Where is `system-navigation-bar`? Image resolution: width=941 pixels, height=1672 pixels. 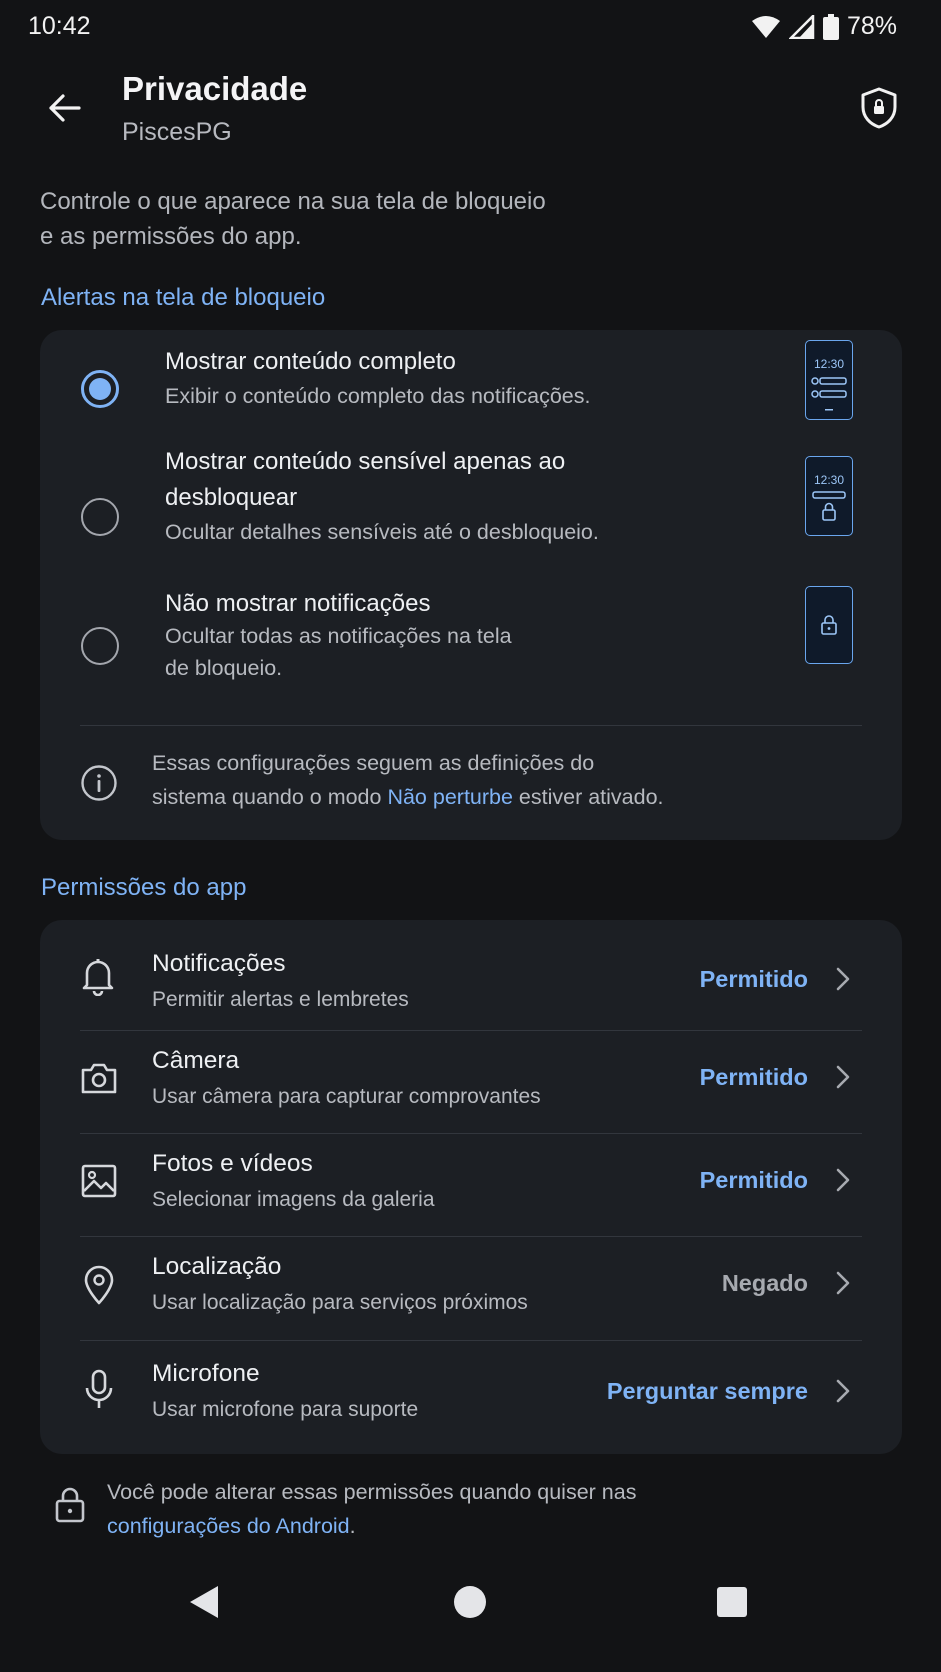 system-navigation-bar is located at coordinates (470, 1624).